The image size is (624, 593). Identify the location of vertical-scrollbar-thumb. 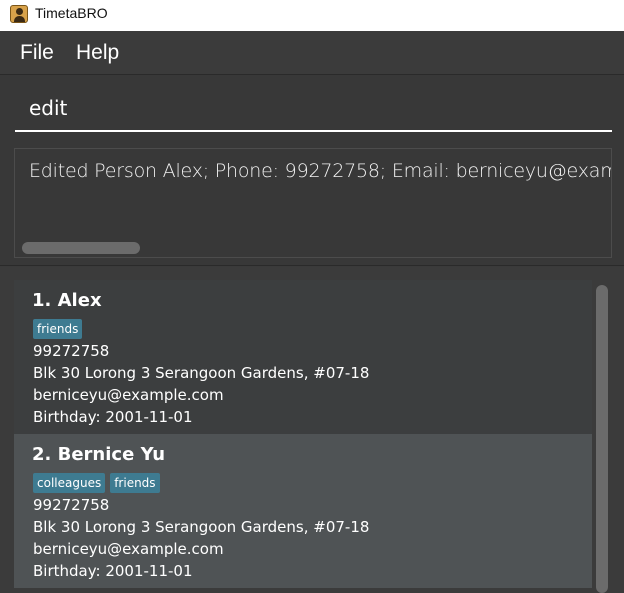
(602, 439).